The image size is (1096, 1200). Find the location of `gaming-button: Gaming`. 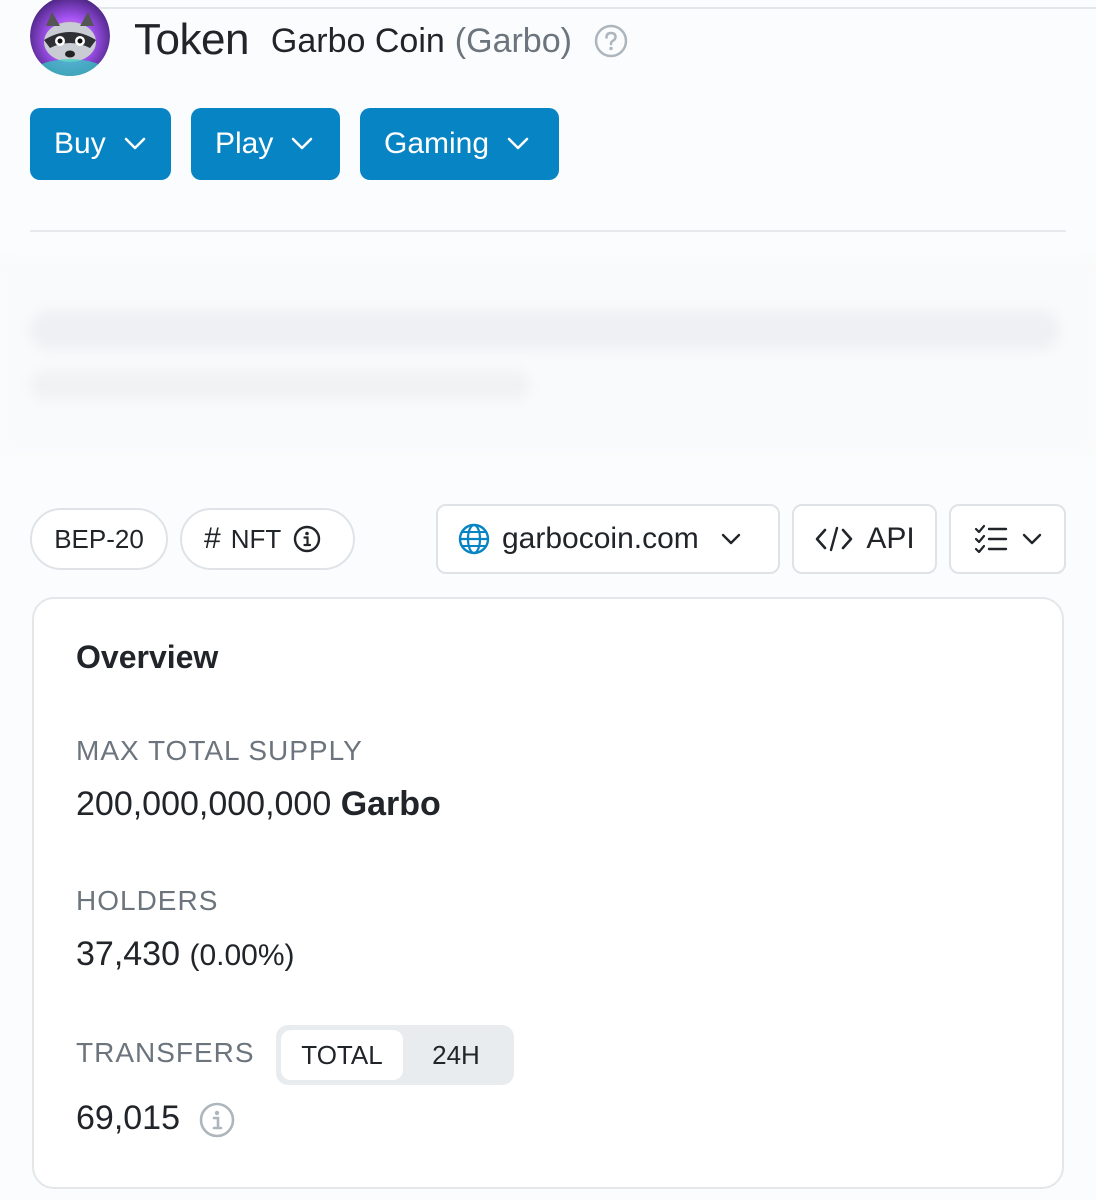

gaming-button: Gaming is located at coordinates (459, 144).